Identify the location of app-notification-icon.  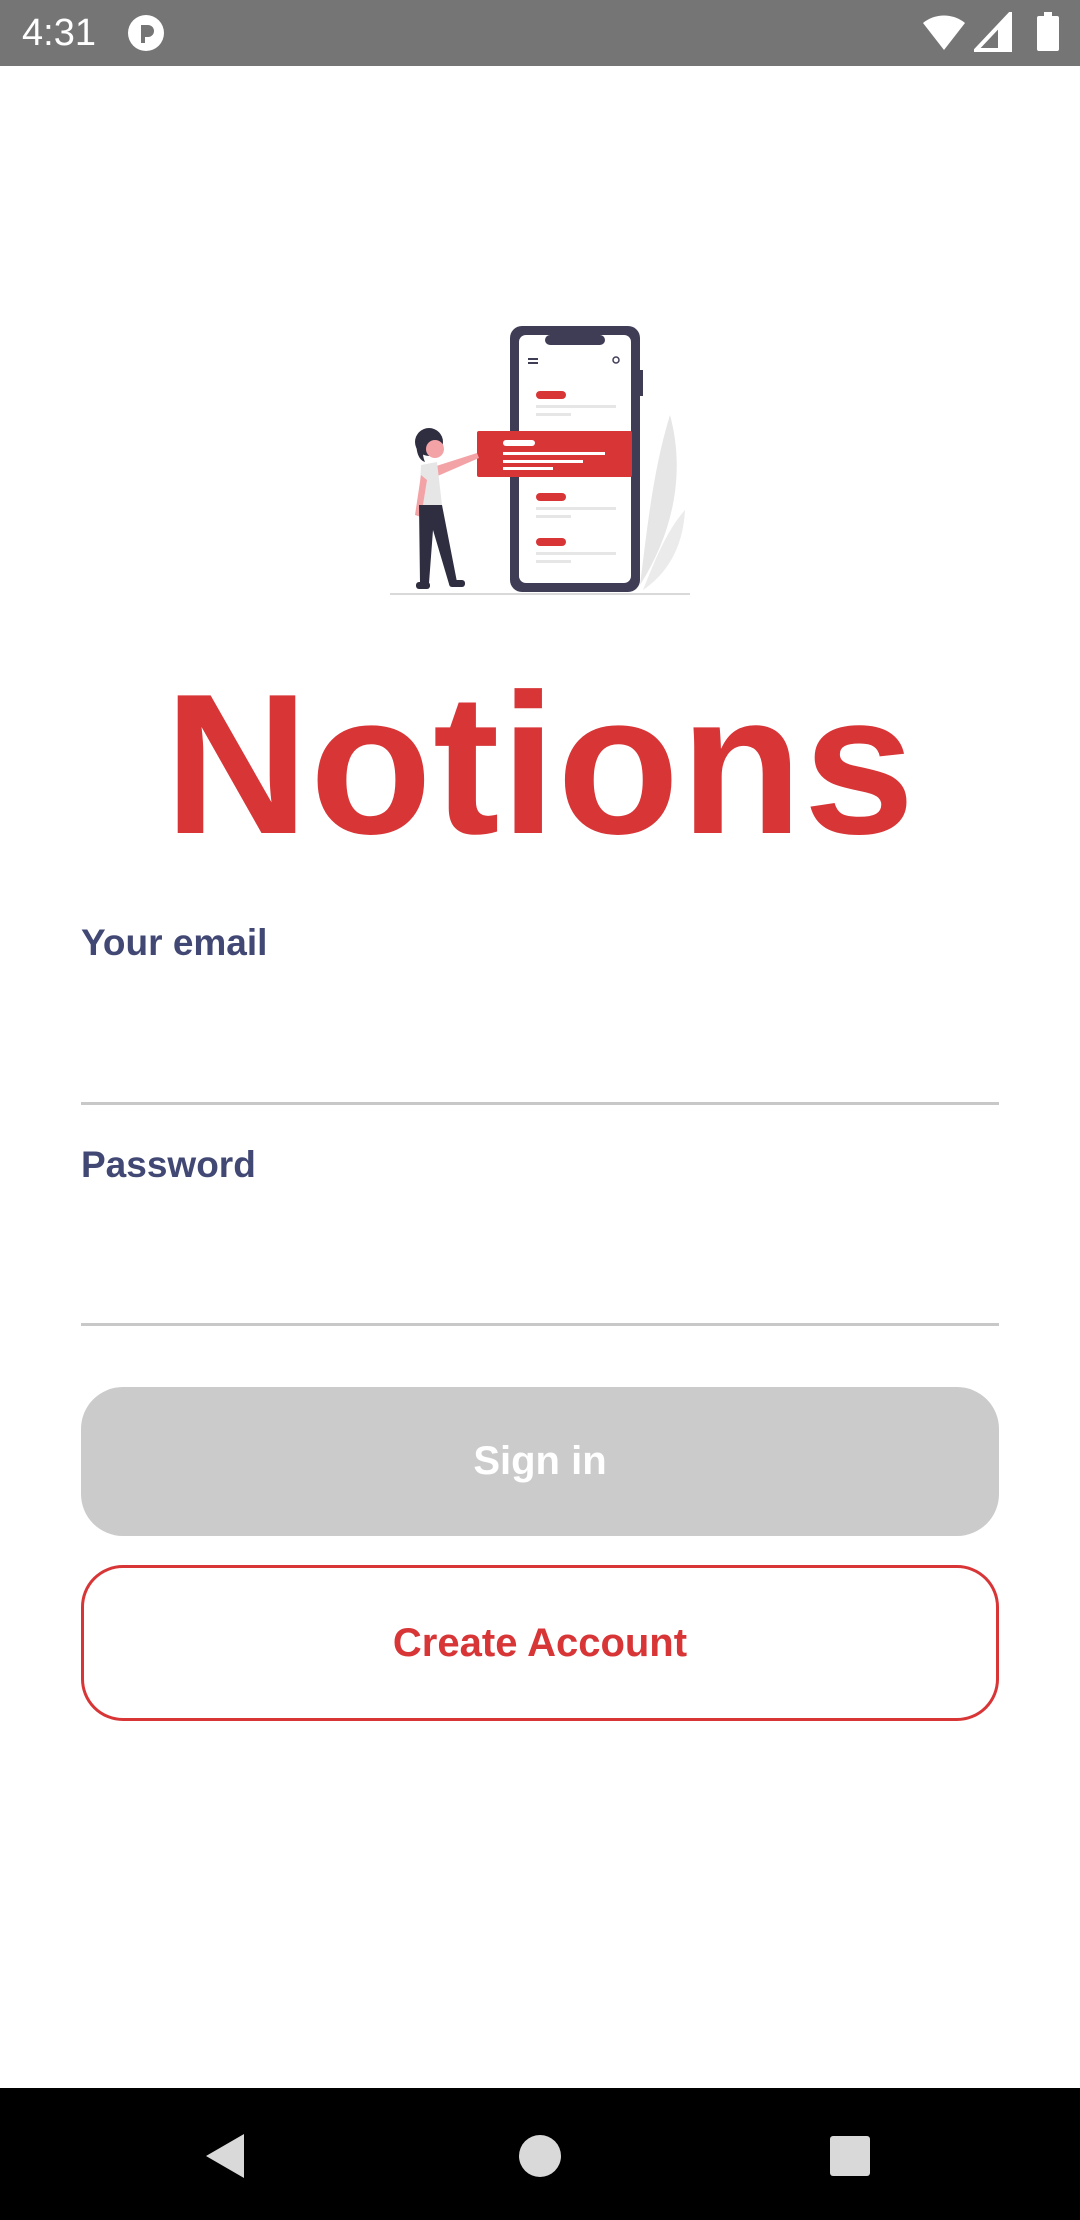
(146, 33).